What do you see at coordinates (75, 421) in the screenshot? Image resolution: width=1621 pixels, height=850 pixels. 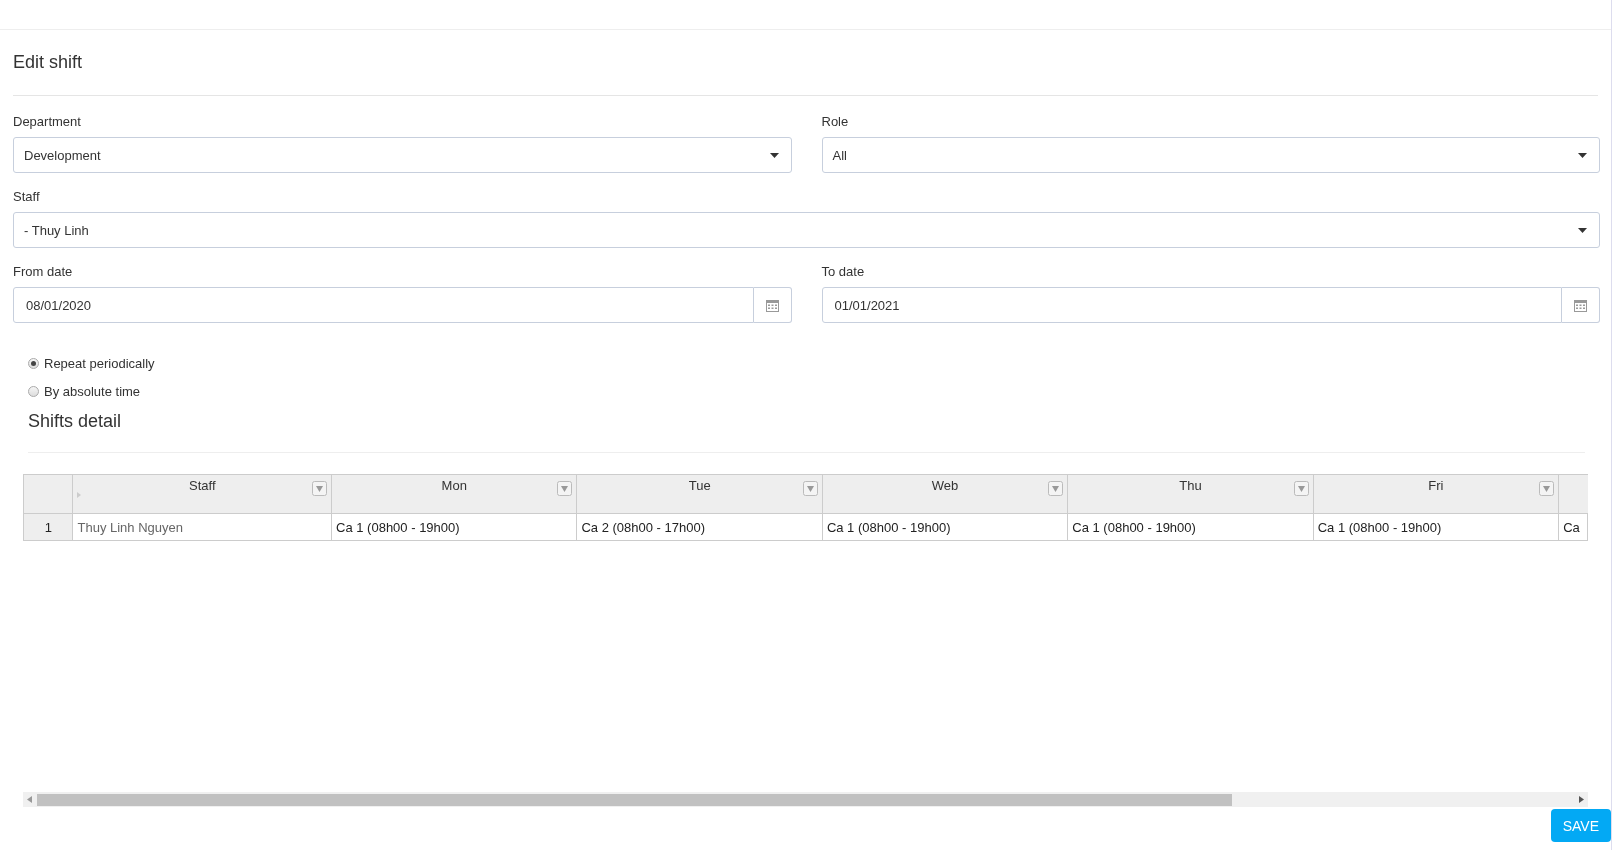 I see `section-title: Shifts detail` at bounding box center [75, 421].